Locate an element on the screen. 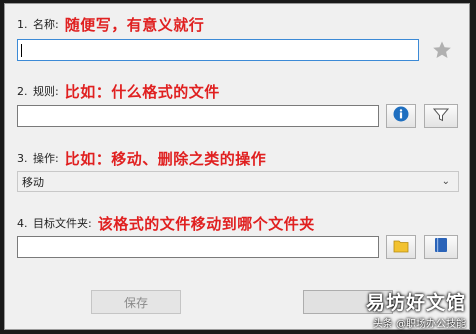 The height and width of the screenshot is (334, 476). target-row: 4. 目标文件夹: 该格式的文件移动到哪个文件夹 is located at coordinates (166, 223).